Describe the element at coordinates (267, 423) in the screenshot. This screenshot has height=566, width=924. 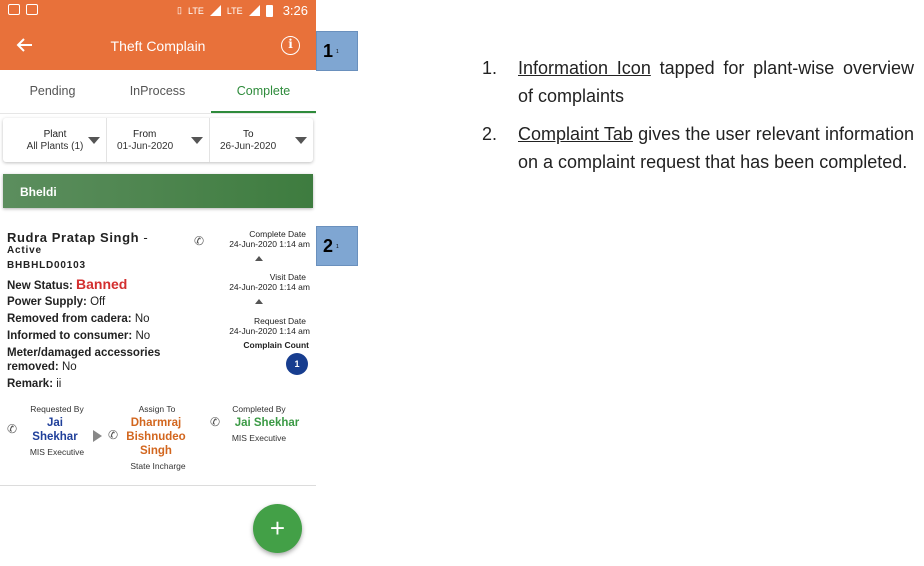
I see `completed-by-name: Jai Shekhar` at that location.